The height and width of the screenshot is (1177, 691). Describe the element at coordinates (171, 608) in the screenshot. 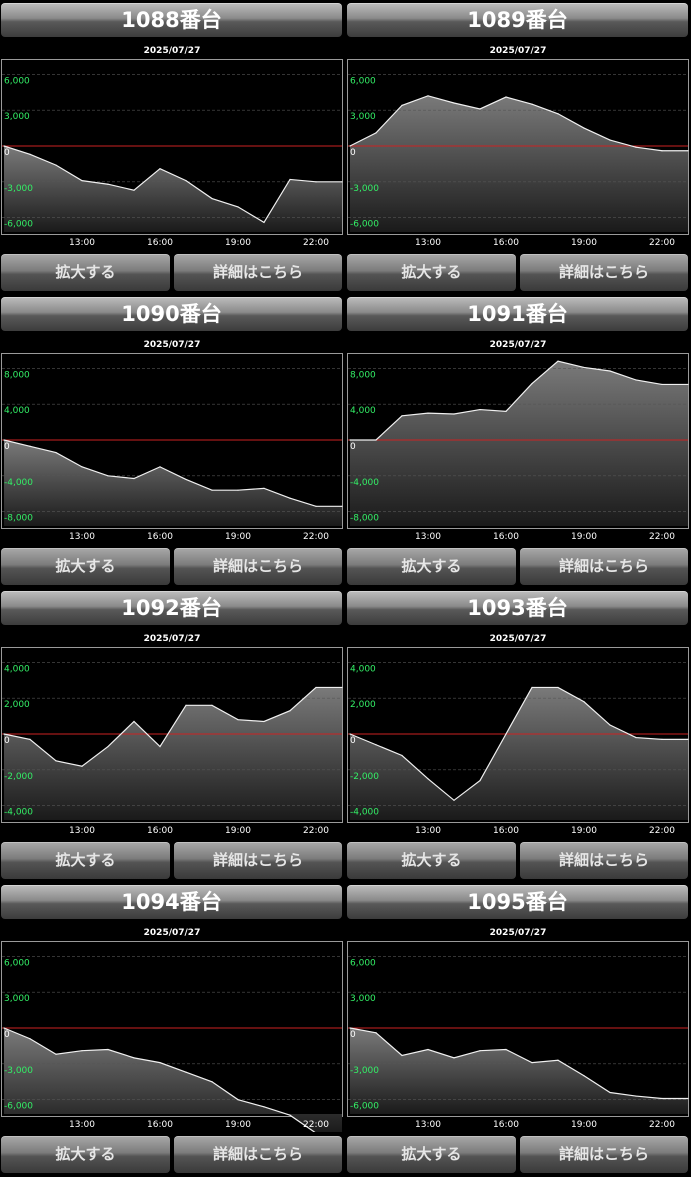

I see `machine-title-button: 1092番台` at that location.